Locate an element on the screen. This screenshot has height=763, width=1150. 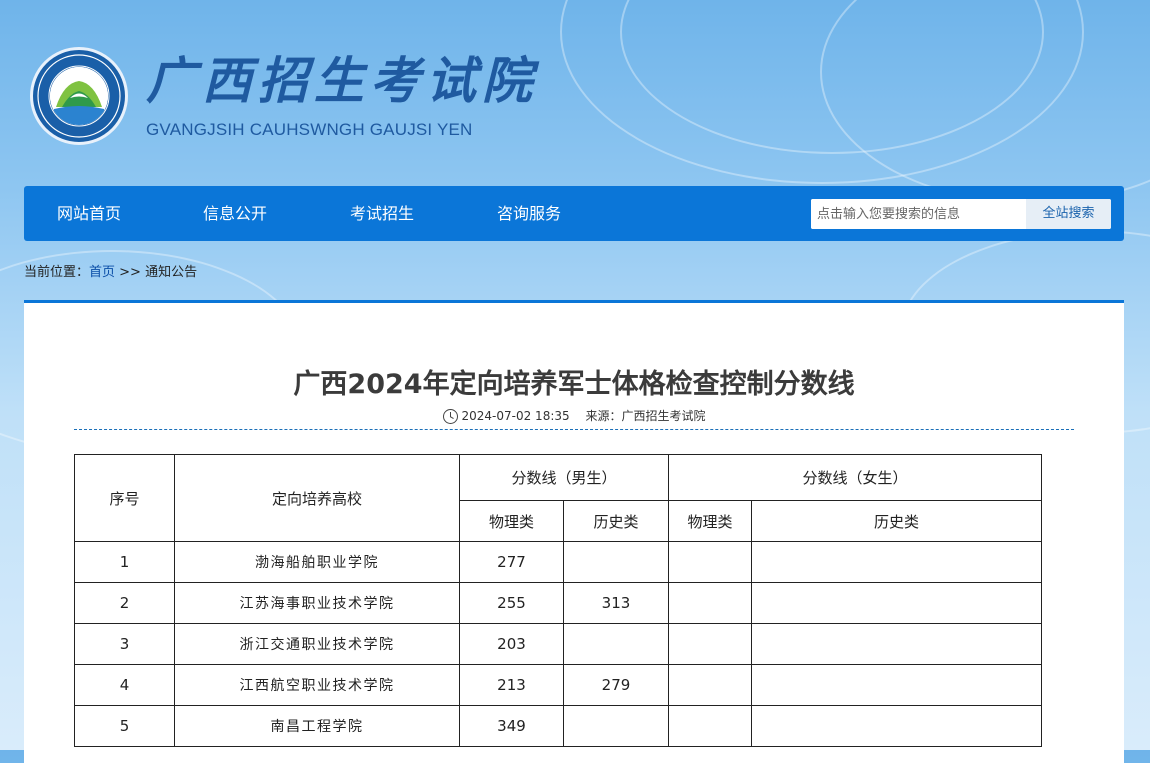
article-title: 广西2024年定向培养军士体格检查控制分数线 is located at coordinates (574, 384).